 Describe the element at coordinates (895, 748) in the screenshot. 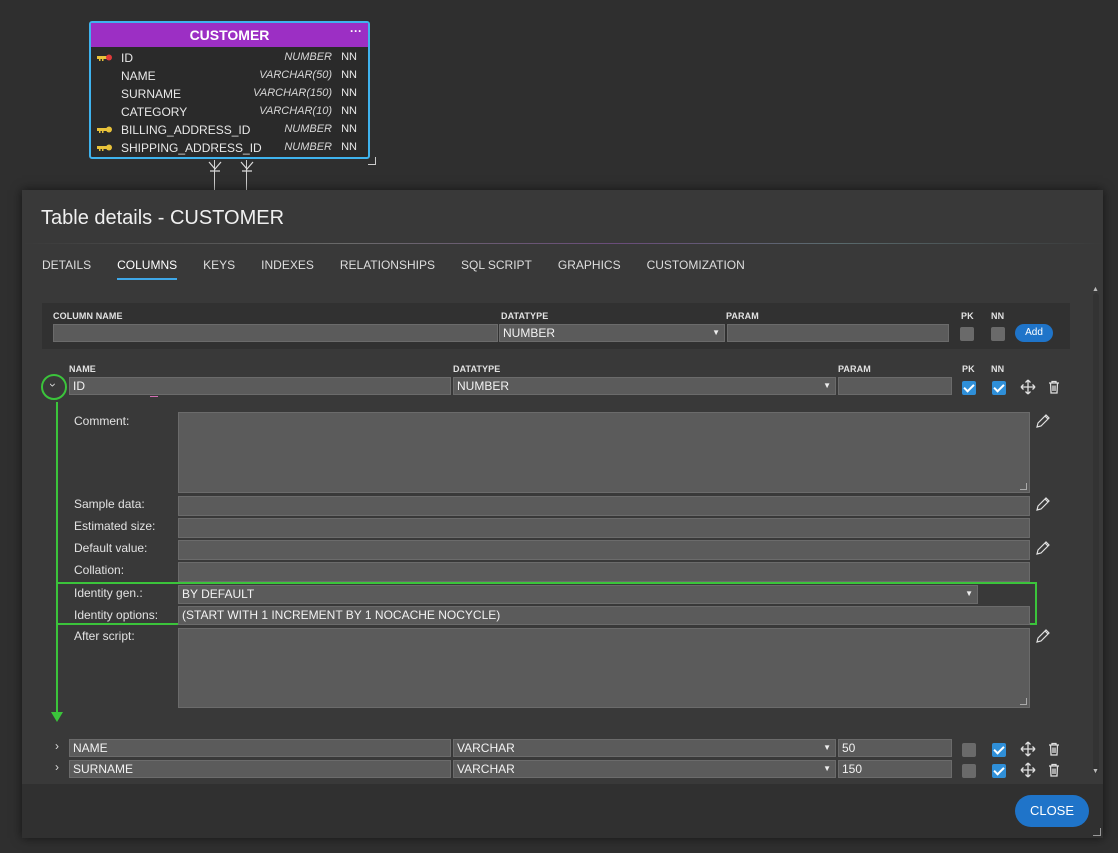

I see `column-param-input: 50` at that location.